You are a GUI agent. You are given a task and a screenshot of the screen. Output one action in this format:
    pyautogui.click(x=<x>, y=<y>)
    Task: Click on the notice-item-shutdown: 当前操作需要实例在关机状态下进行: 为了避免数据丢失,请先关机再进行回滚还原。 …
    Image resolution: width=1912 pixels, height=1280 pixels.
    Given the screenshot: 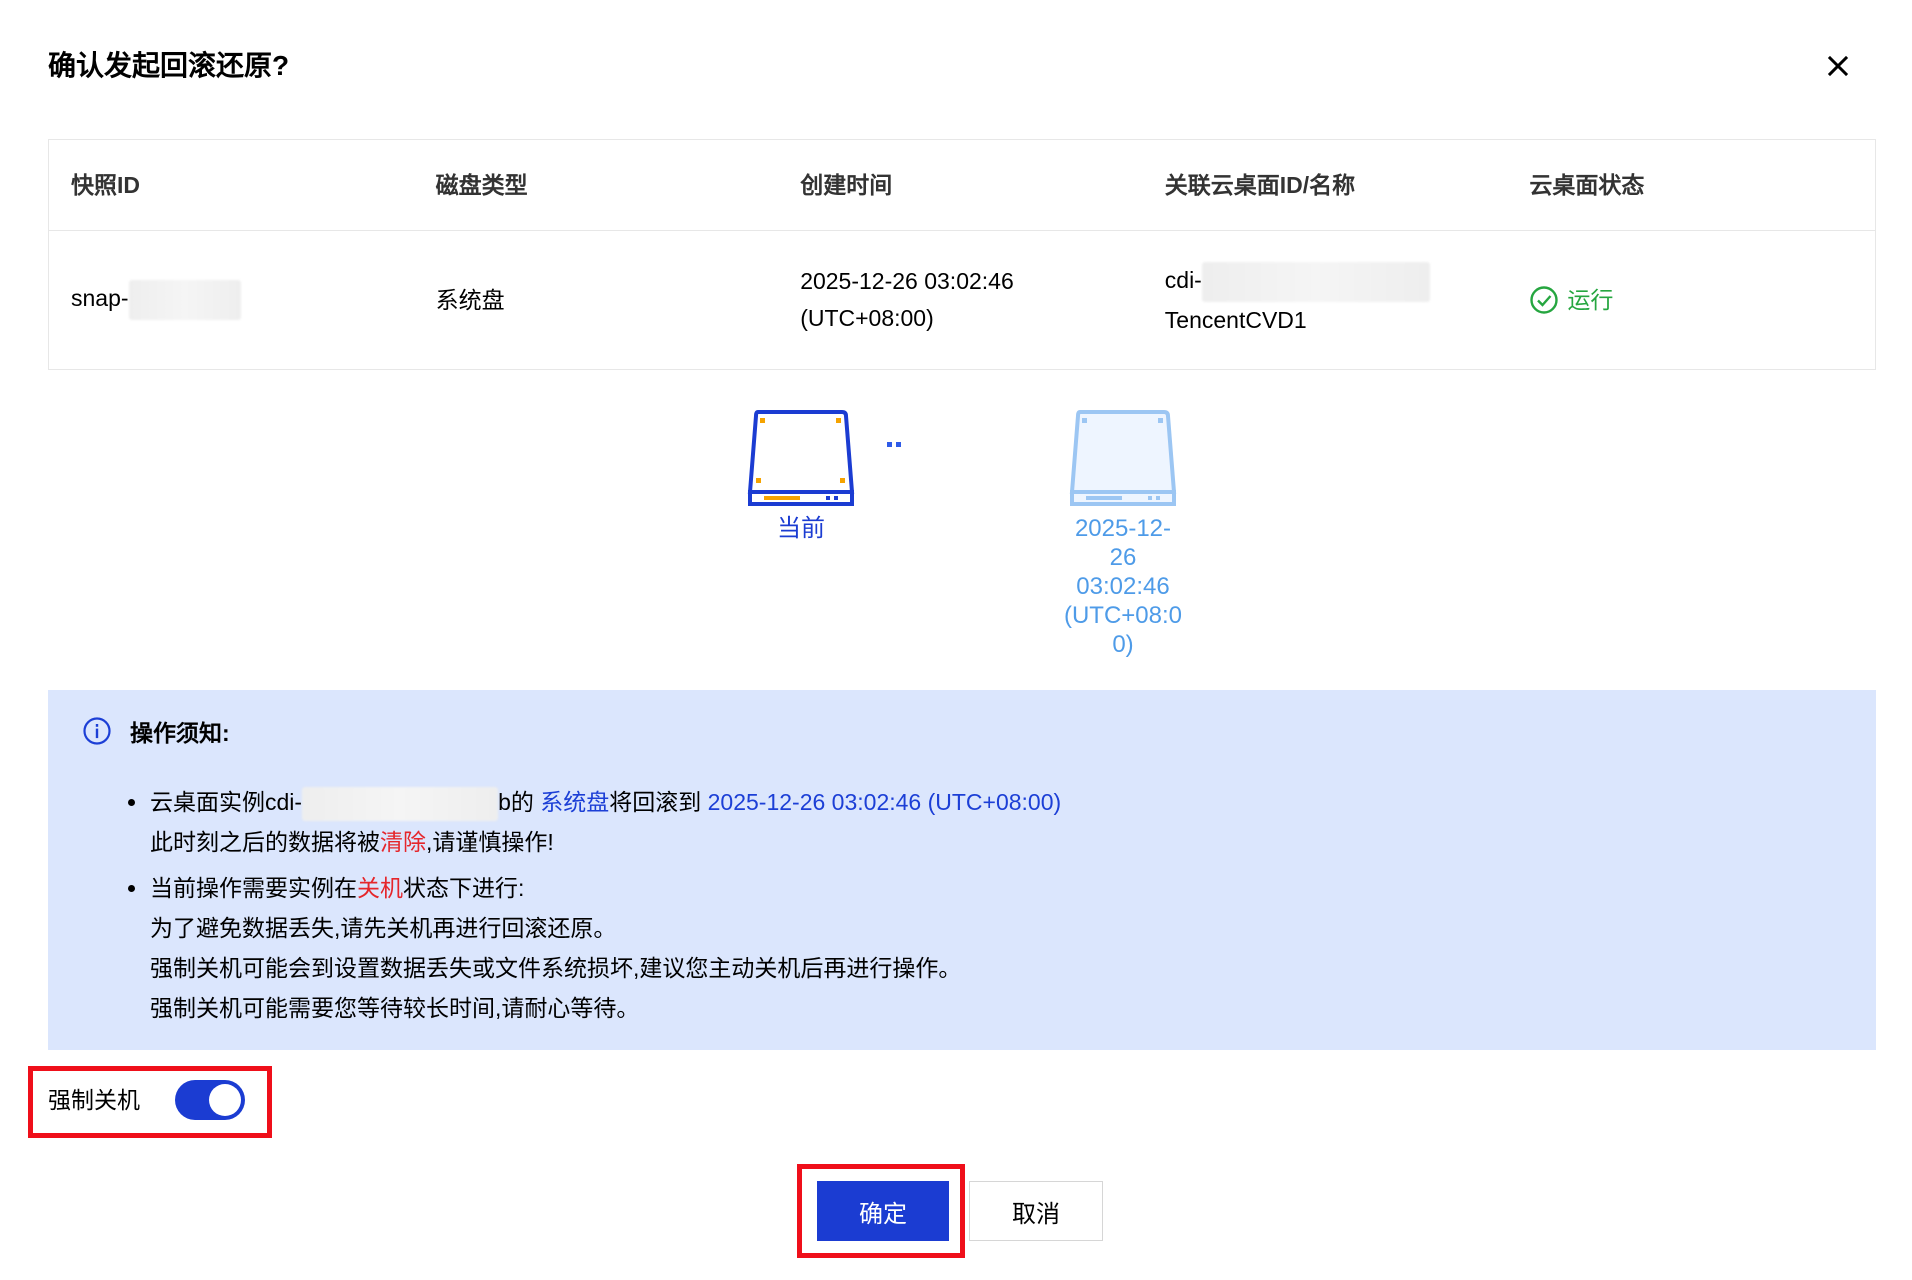 What is the action you would take?
    pyautogui.click(x=978, y=948)
    